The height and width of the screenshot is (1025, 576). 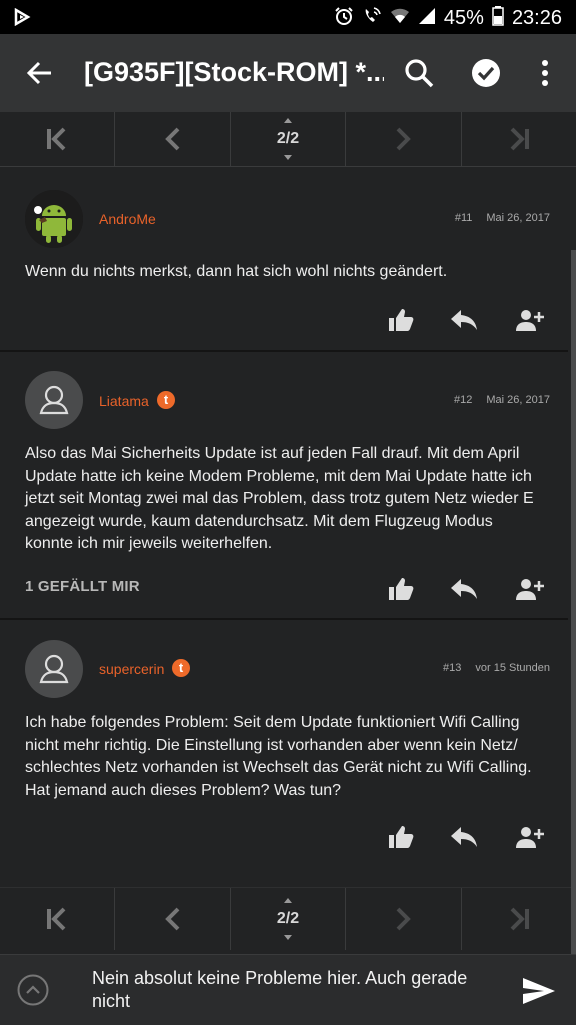 I want to click on search-icon, so click(x=419, y=73).